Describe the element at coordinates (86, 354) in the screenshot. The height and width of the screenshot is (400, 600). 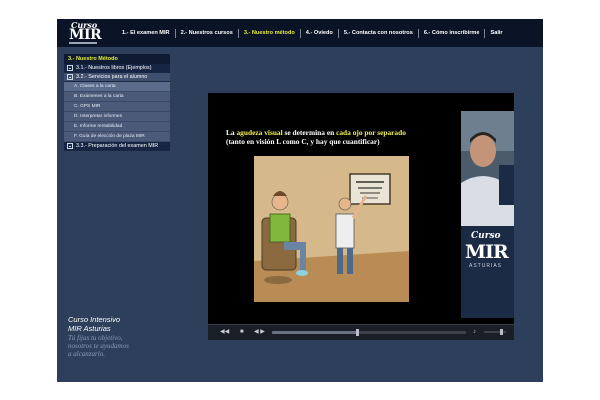
I see `tagline-line-3: a alcanzarlo.` at that location.